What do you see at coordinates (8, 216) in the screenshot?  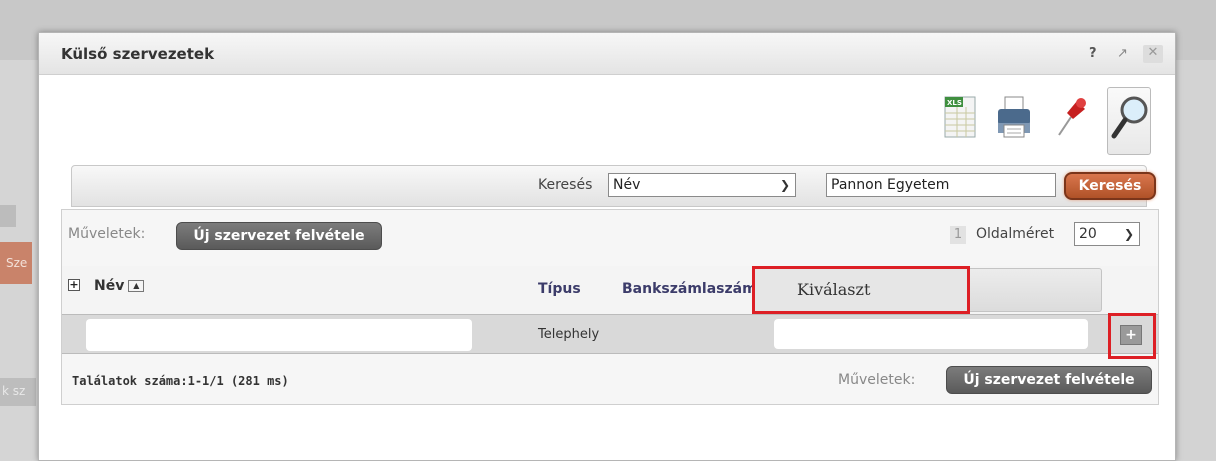 I see `background-tab` at bounding box center [8, 216].